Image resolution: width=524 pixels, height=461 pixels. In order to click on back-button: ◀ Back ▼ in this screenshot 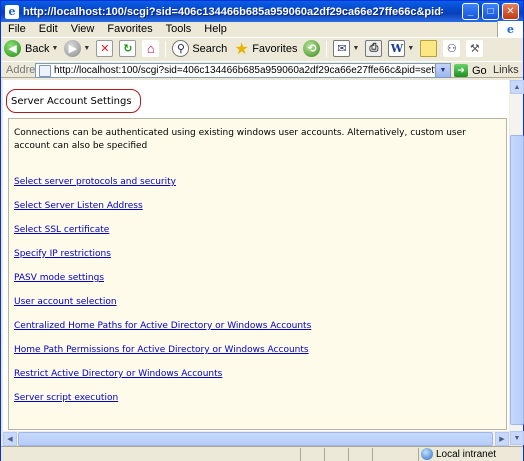, I will do `click(31, 49)`.